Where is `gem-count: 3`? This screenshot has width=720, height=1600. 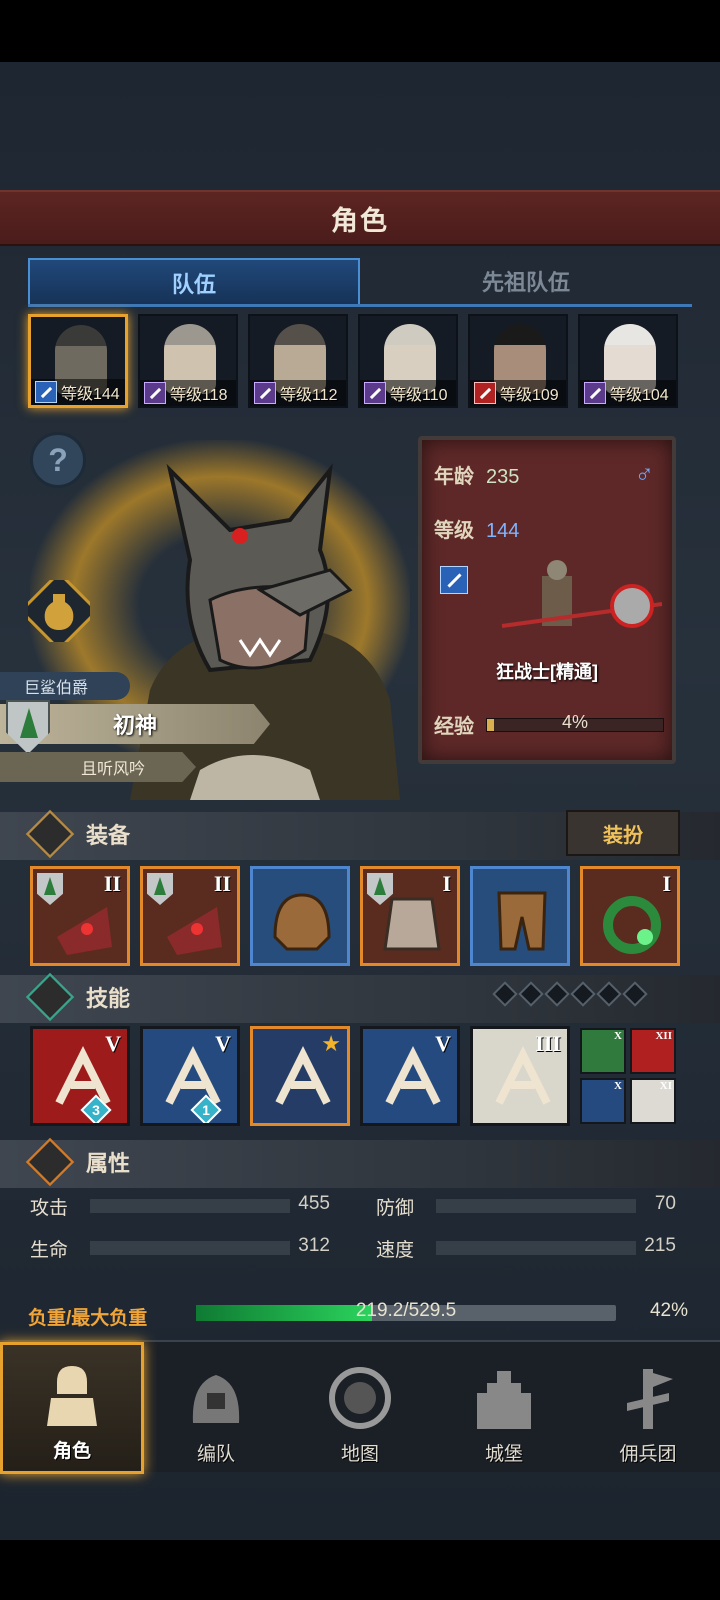 gem-count: 3 is located at coordinates (96, 1110).